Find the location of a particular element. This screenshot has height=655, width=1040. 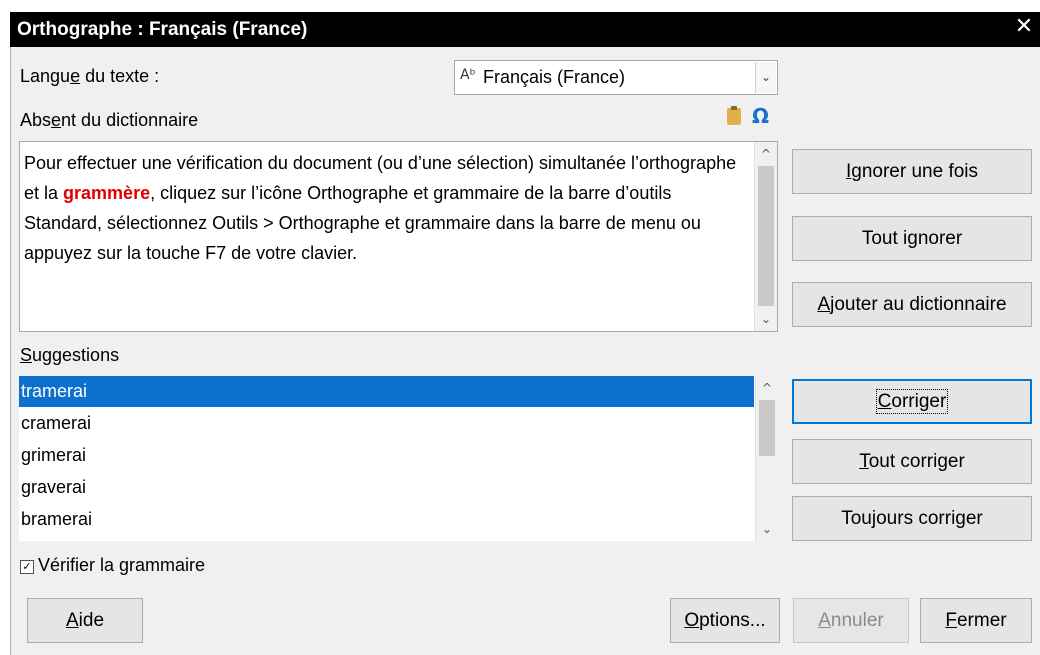

close-icon: ✕ is located at coordinates (1024, 28).